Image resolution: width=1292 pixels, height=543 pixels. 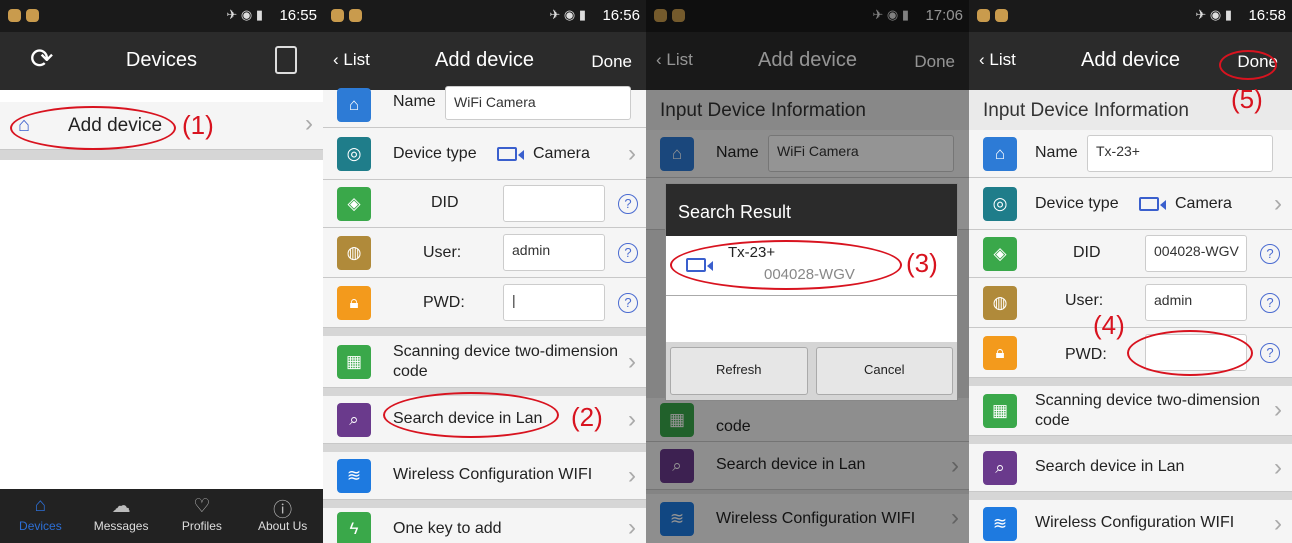 I want to click on heart-icon: ♡, so click(x=202, y=506).